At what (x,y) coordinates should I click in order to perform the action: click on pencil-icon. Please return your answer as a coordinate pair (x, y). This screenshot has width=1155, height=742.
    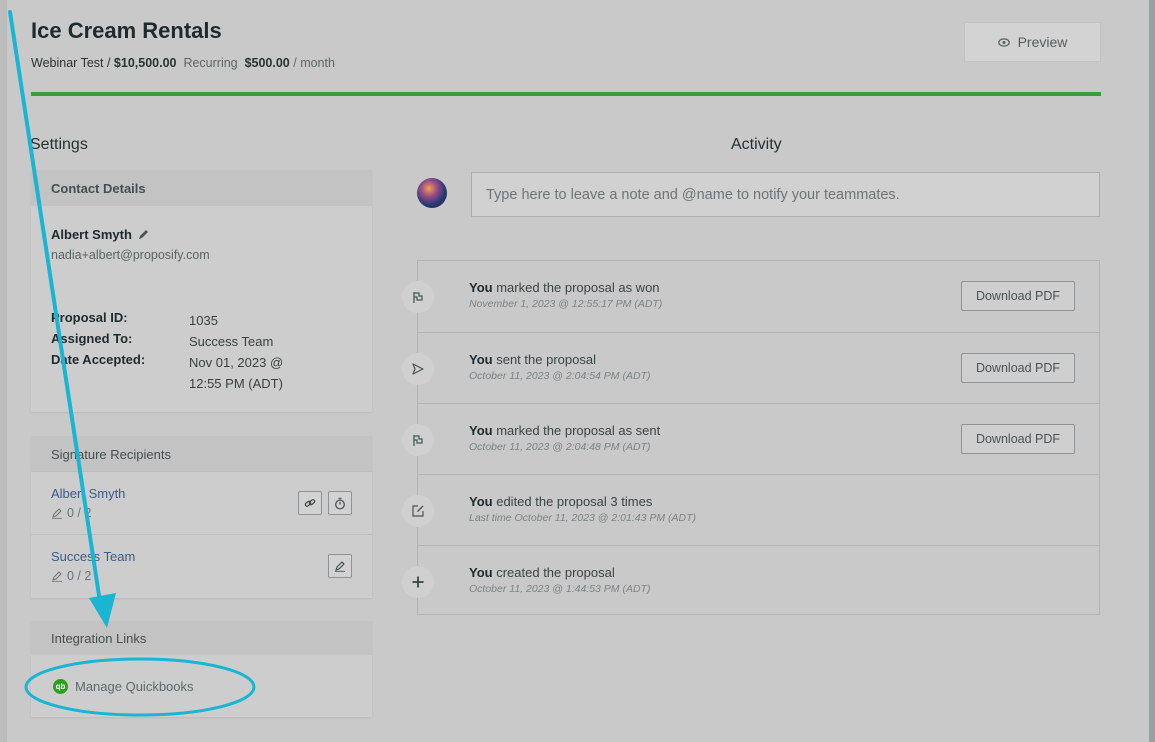
    Looking at the image, I should click on (143, 234).